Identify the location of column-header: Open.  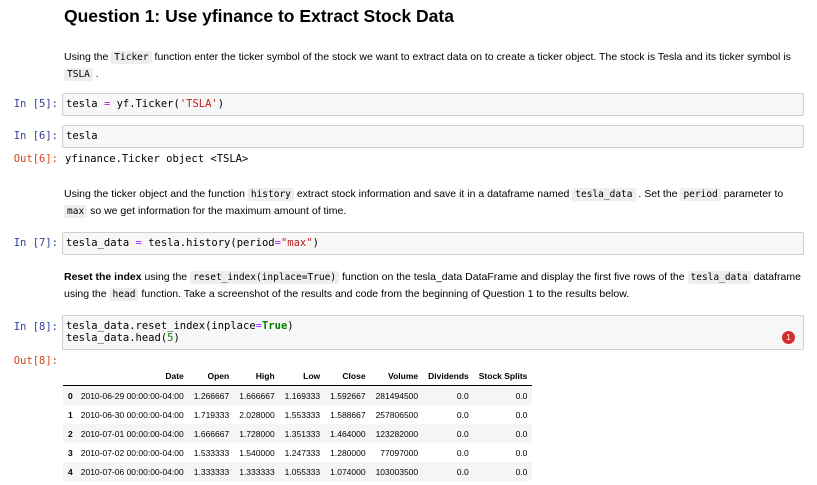
(211, 376).